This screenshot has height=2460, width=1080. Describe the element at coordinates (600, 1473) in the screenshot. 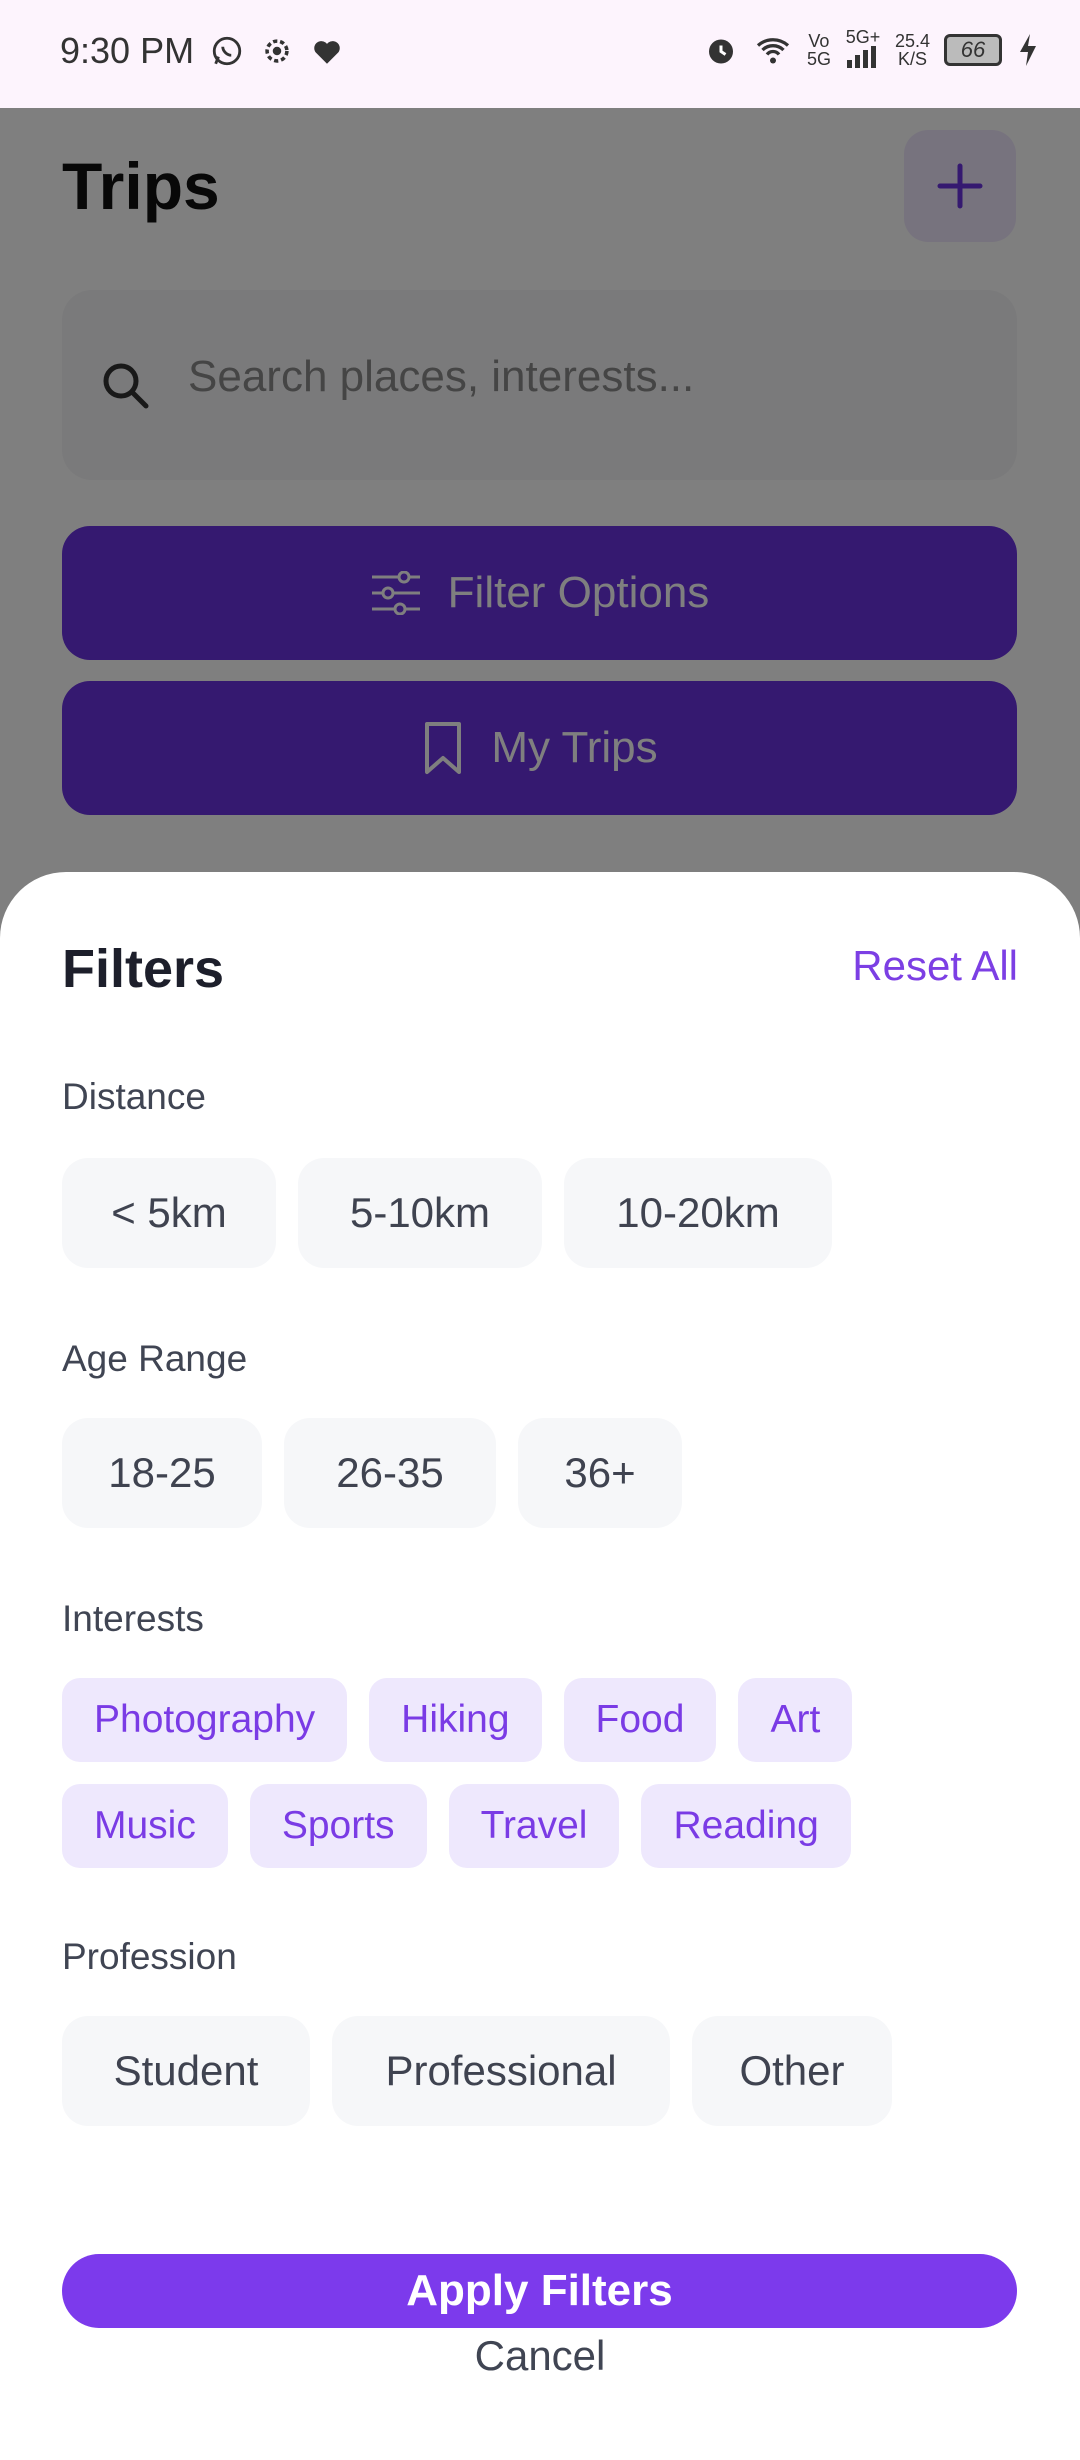

I see `age-chip: 36+` at that location.